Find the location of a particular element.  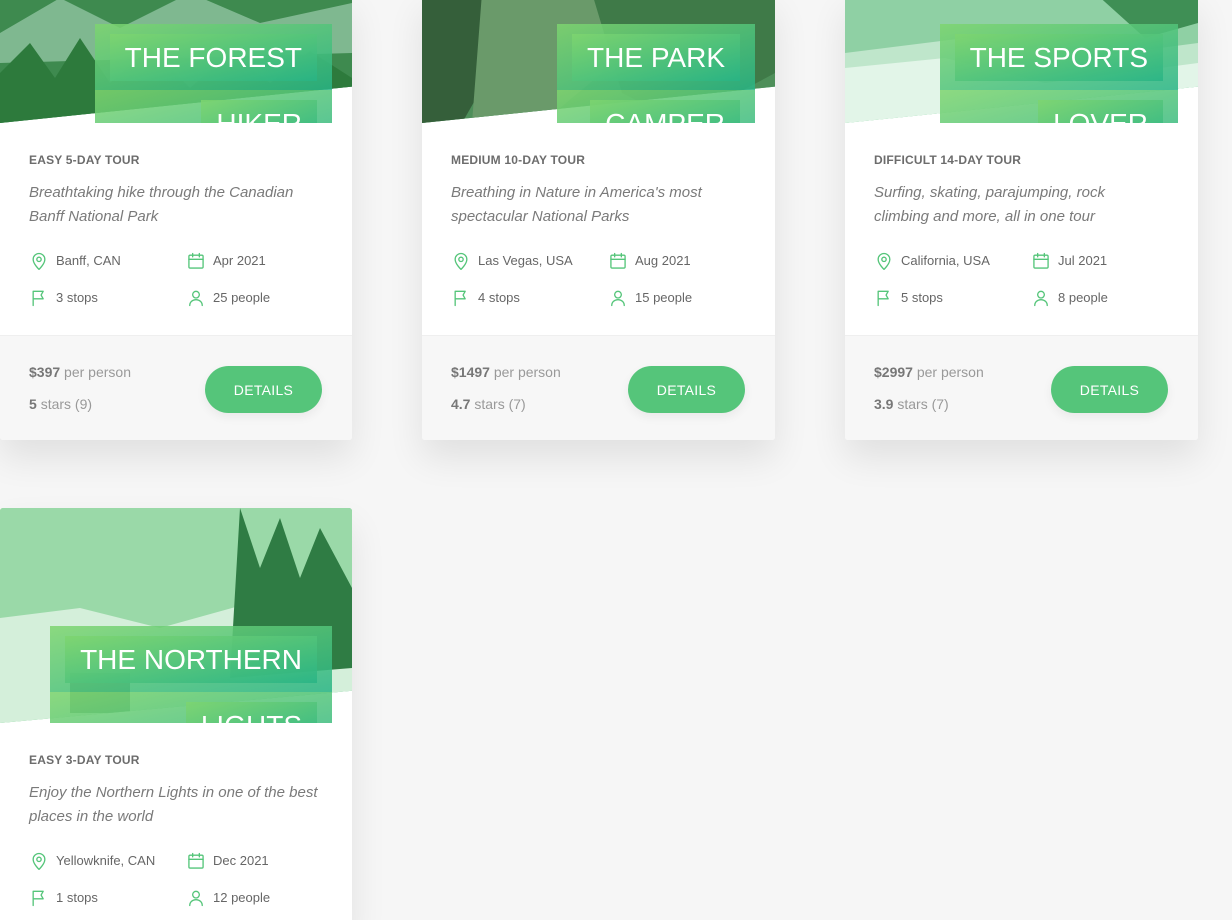

date-fact: Apr 2021 is located at coordinates (256, 260).